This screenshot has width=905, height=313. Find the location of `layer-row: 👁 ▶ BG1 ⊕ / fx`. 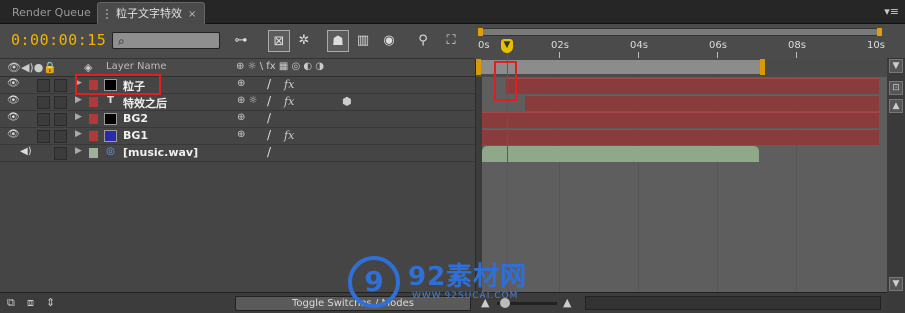

layer-row: 👁 ▶ BG1 ⊕ / fx is located at coordinates (237, 136).